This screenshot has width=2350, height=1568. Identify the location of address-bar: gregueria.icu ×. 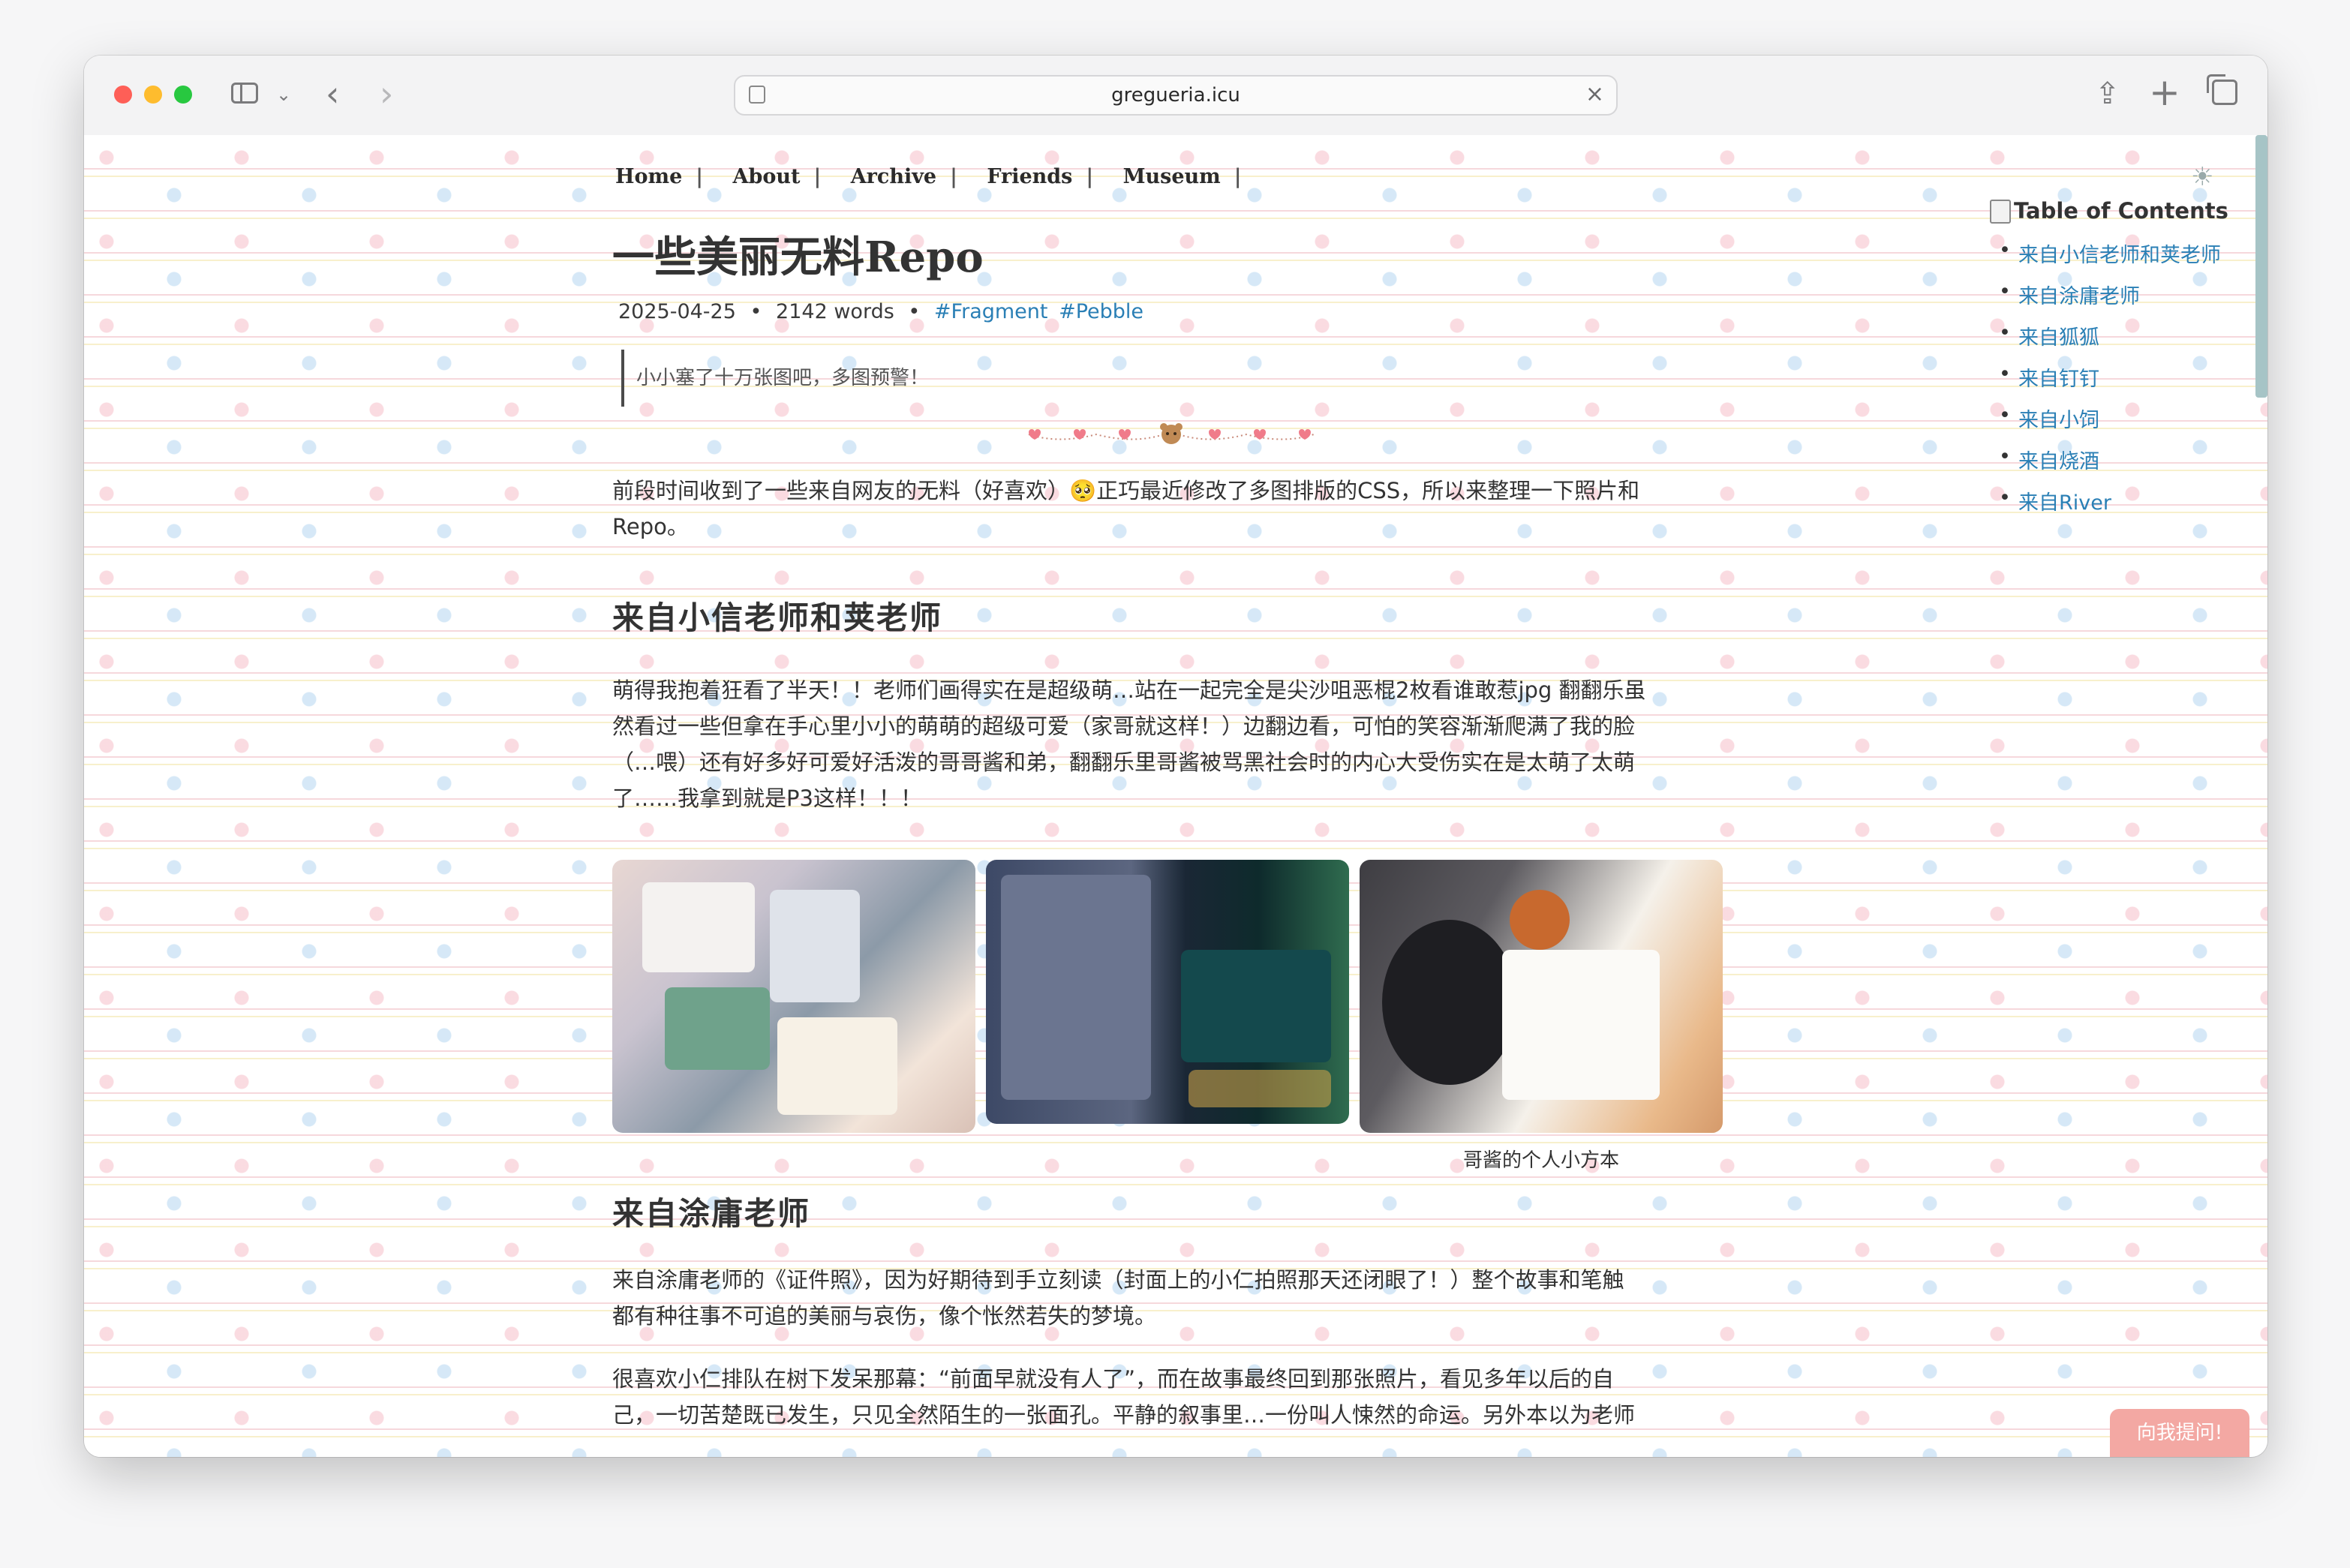
(1176, 95).